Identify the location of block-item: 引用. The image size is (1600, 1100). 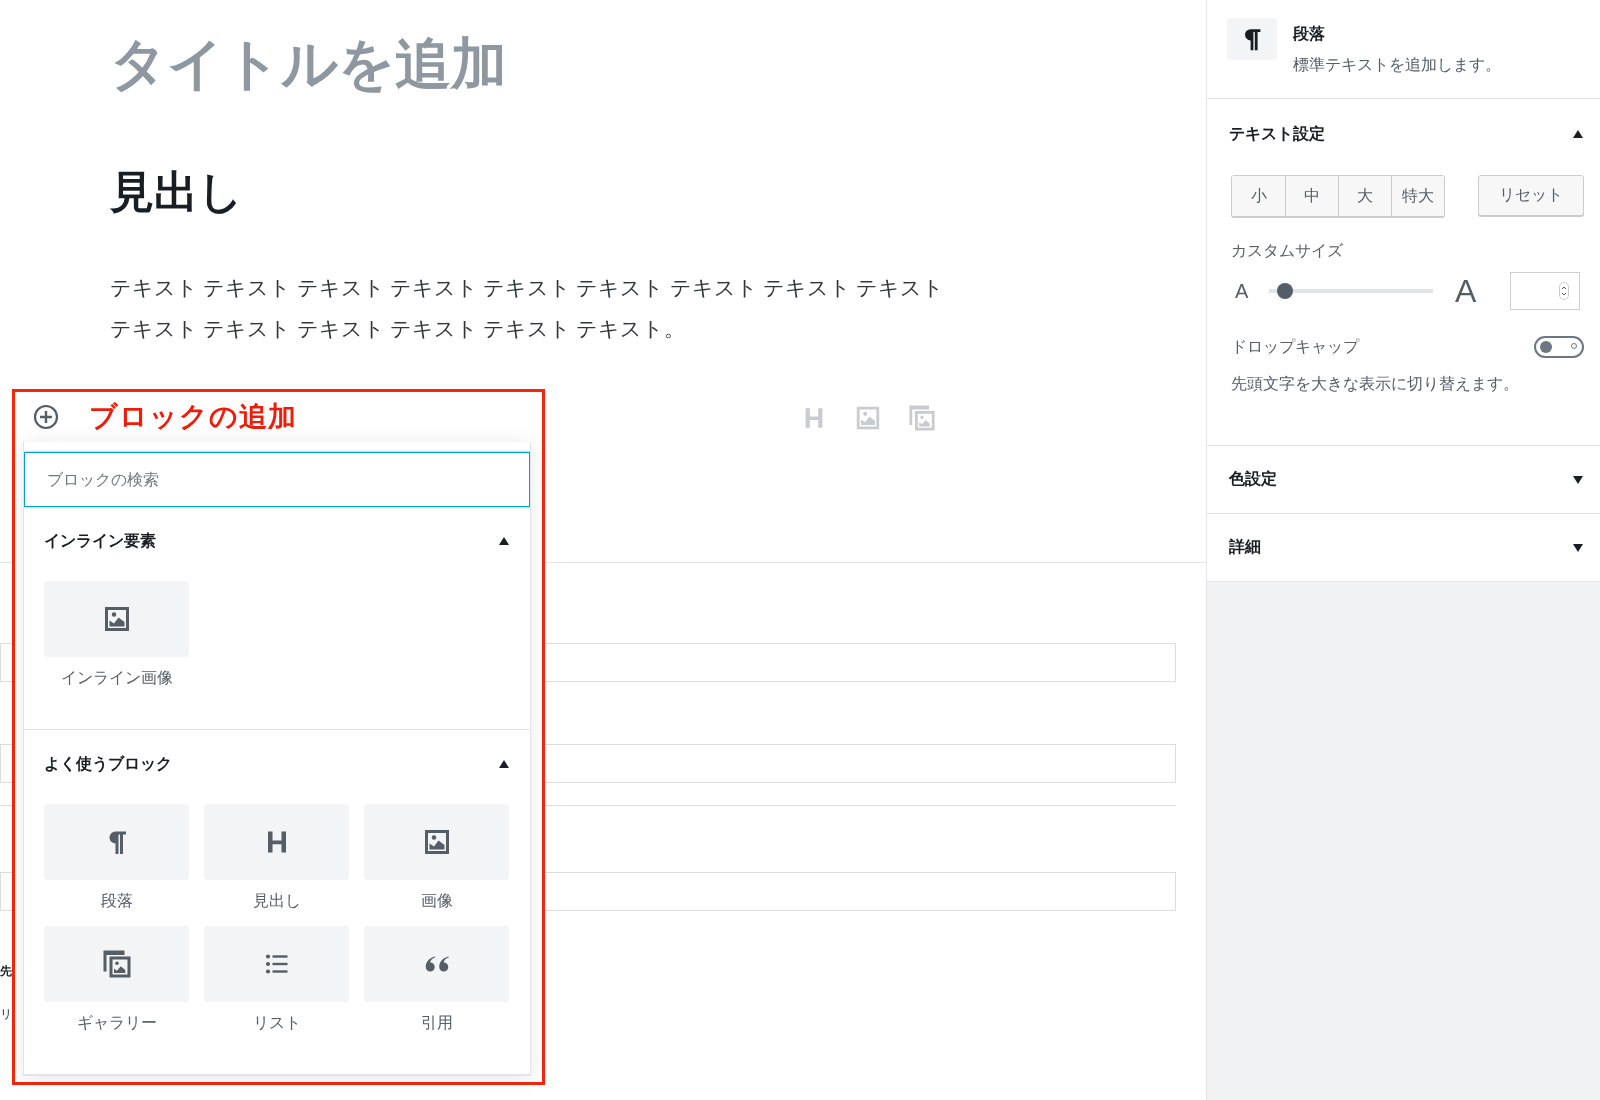
(436, 980).